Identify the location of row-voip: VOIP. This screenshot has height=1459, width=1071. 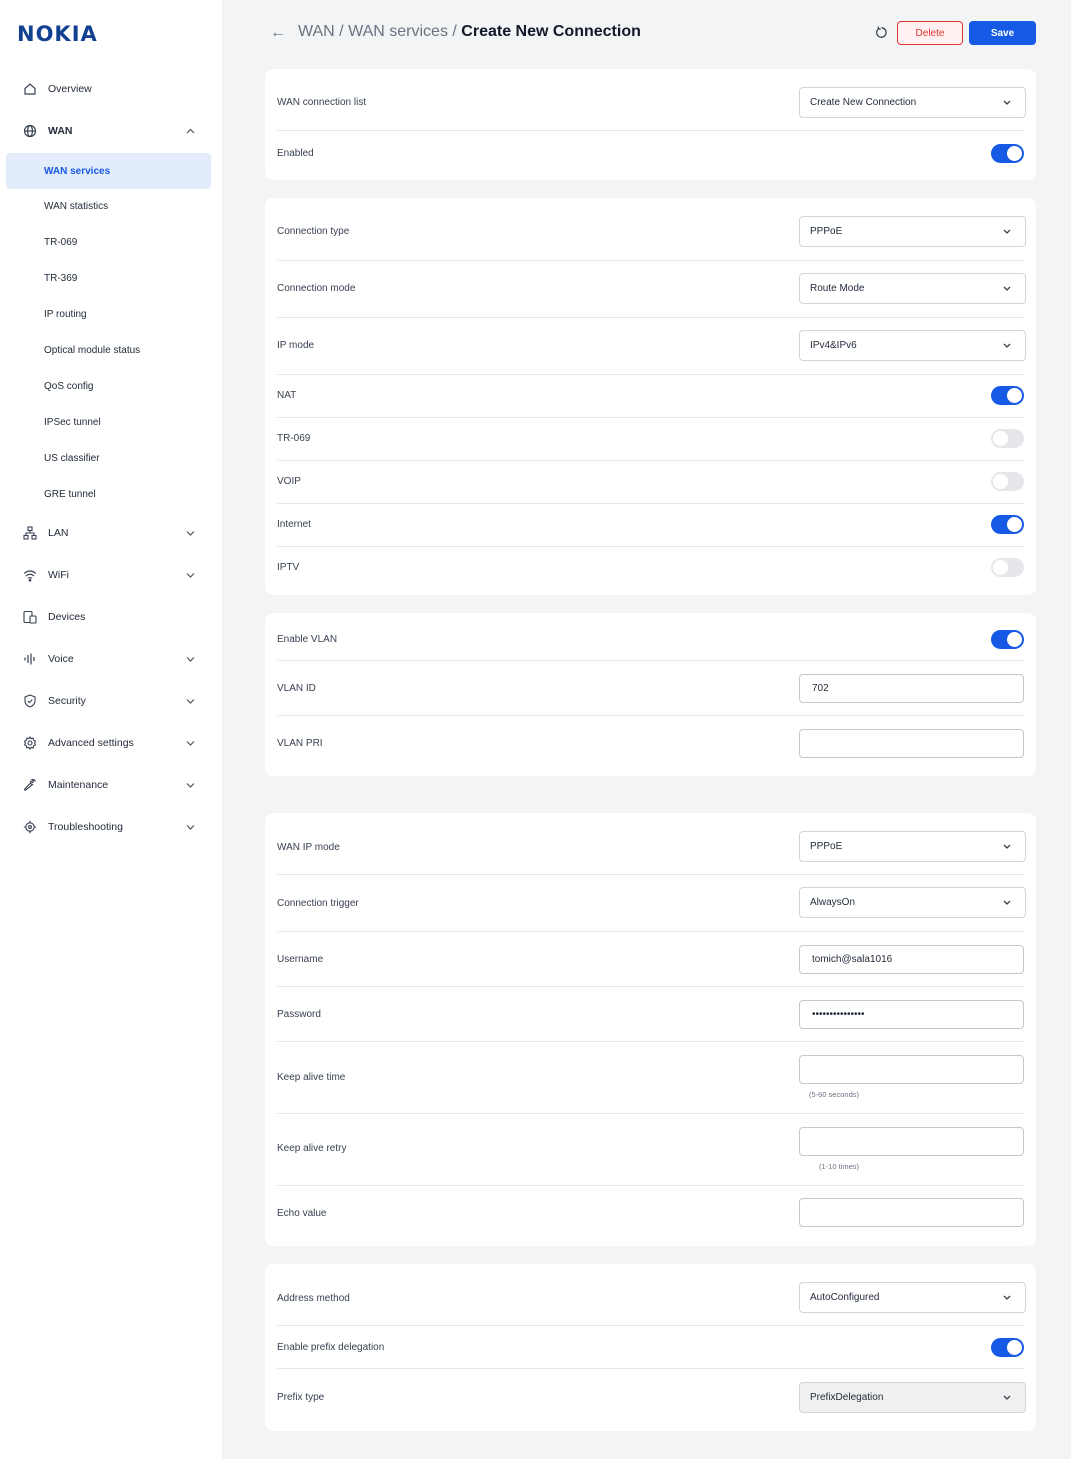
(650, 482).